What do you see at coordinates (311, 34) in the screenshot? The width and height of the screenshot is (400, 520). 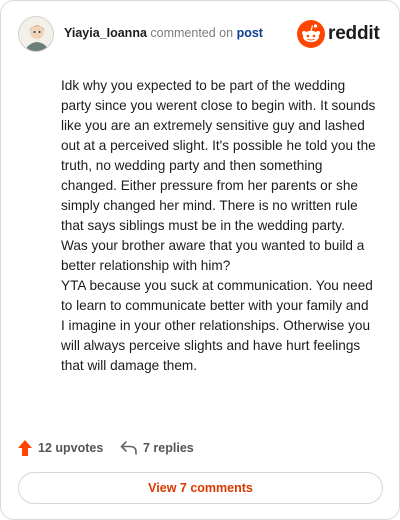 I see `reddit-snoo-icon` at bounding box center [311, 34].